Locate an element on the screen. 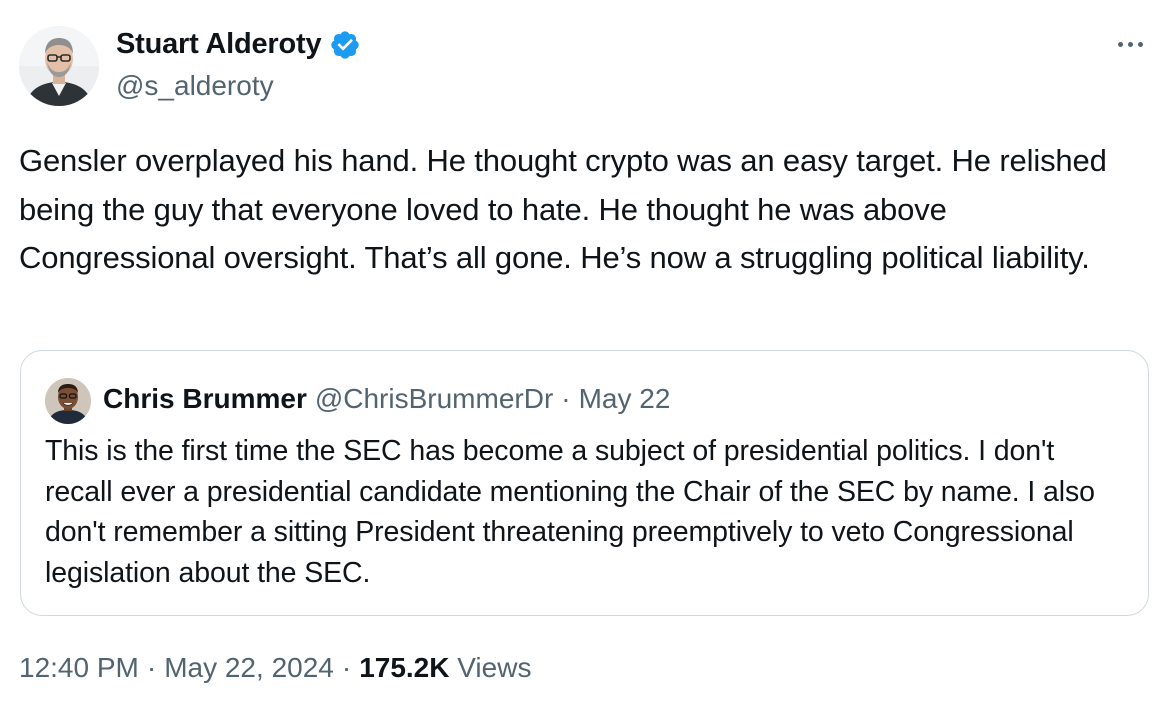 Image resolution: width=1170 pixels, height=708 pixels. author-handle: @s_alderoty is located at coordinates (195, 86).